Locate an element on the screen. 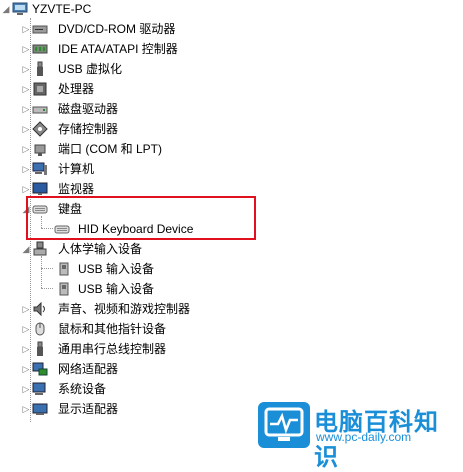 The image size is (463, 472). tree-item-dvd: ▷ DVD/CD-ROM 驱动器 is located at coordinates (130, 29).